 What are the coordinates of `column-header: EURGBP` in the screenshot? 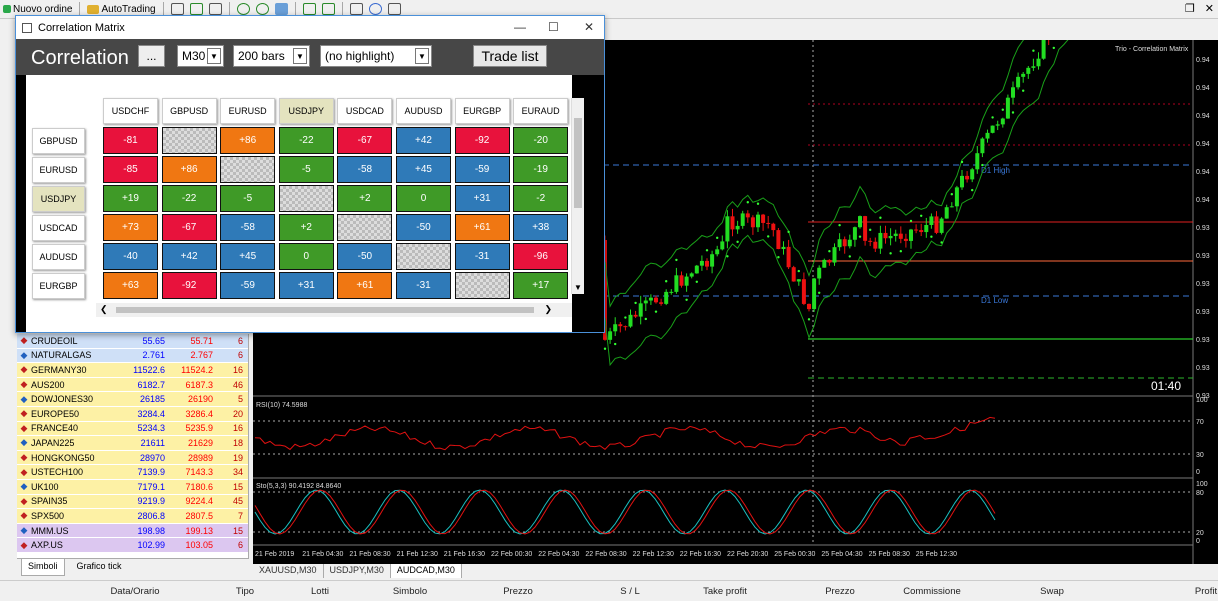 It's located at (482, 111).